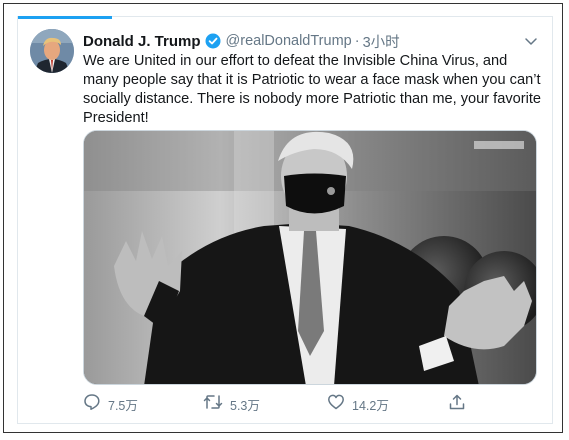 The width and height of the screenshot is (569, 440). I want to click on reply-button: 7.5万, so click(110, 404).